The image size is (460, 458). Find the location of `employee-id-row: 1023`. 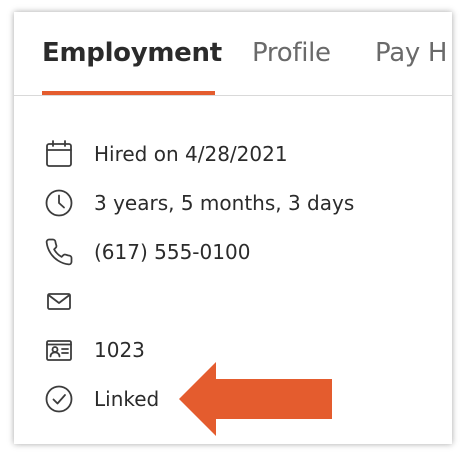

employee-id-row: 1023 is located at coordinates (93, 350).